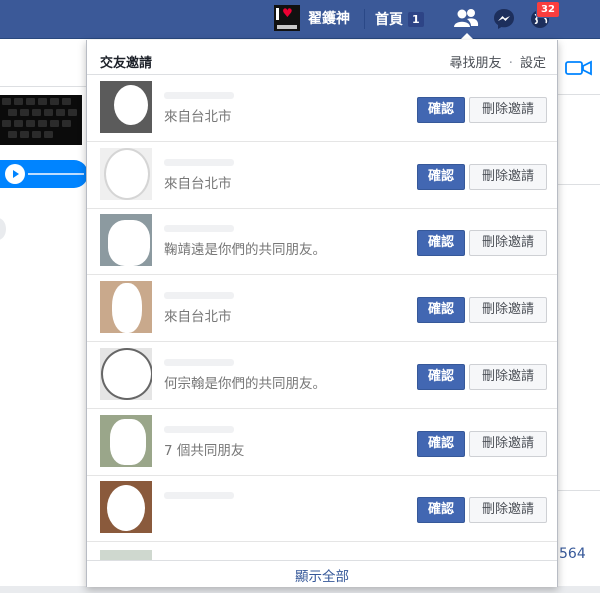 This screenshot has height=593, width=600. I want to click on friend-request-item: 何宗翰是你們的共同朋友。 確認 刪除邀請, so click(322, 375).